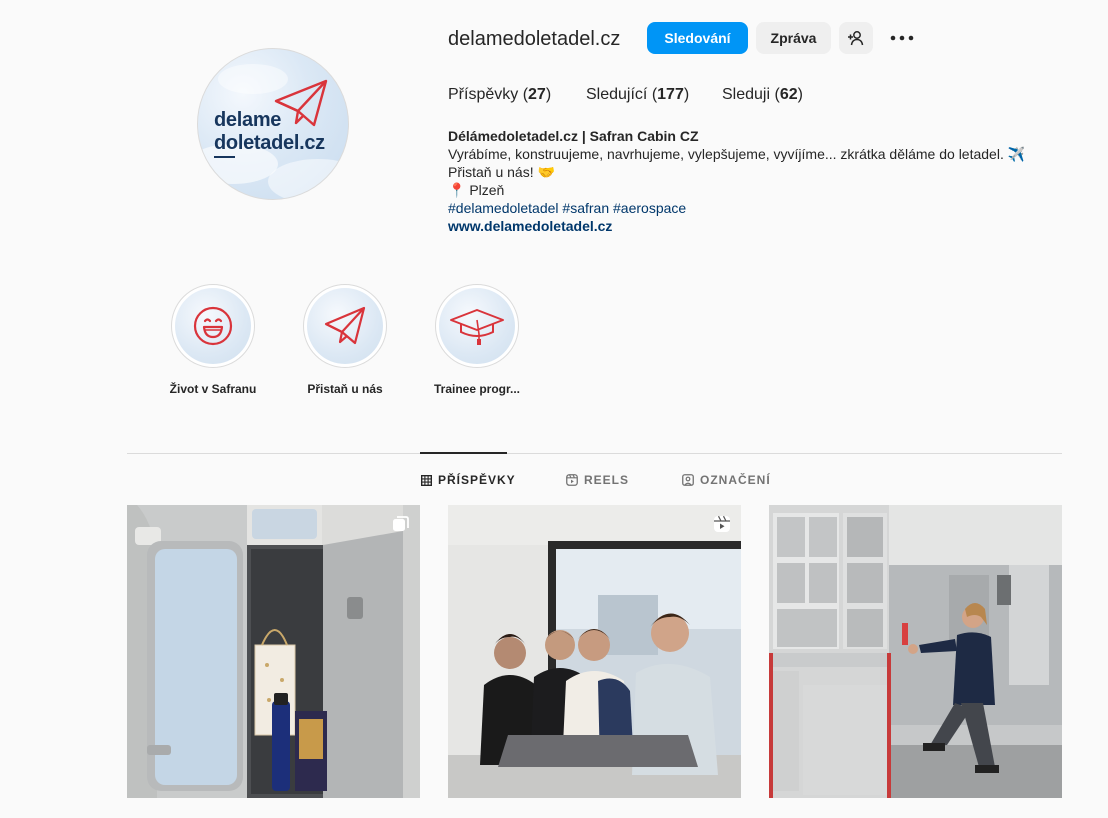 The width and height of the screenshot is (1108, 818). What do you see at coordinates (607, 480) in the screenshot?
I see `tab-reels-label: REELS` at bounding box center [607, 480].